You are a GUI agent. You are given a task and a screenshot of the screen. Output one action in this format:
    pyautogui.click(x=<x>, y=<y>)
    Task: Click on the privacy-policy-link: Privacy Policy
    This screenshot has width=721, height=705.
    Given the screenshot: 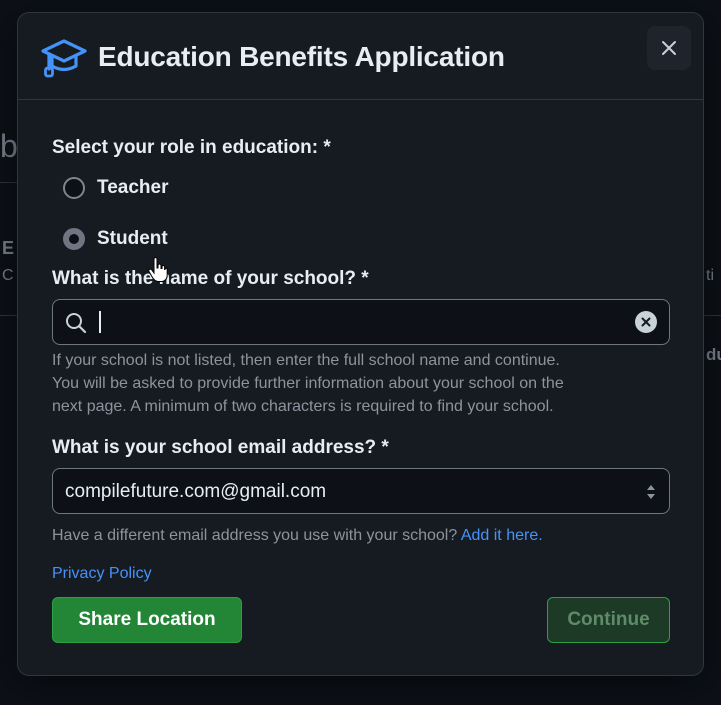 What is the action you would take?
    pyautogui.click(x=102, y=573)
    